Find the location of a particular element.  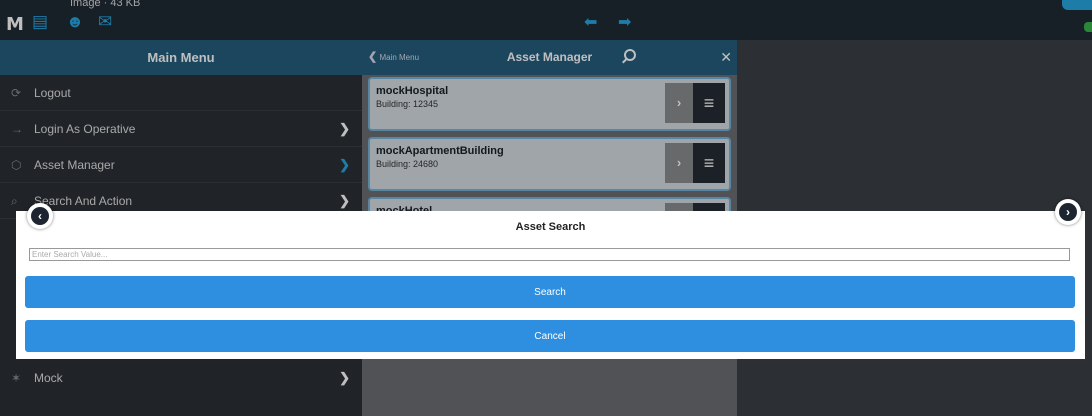

previous-button: ‹ is located at coordinates (40, 216).